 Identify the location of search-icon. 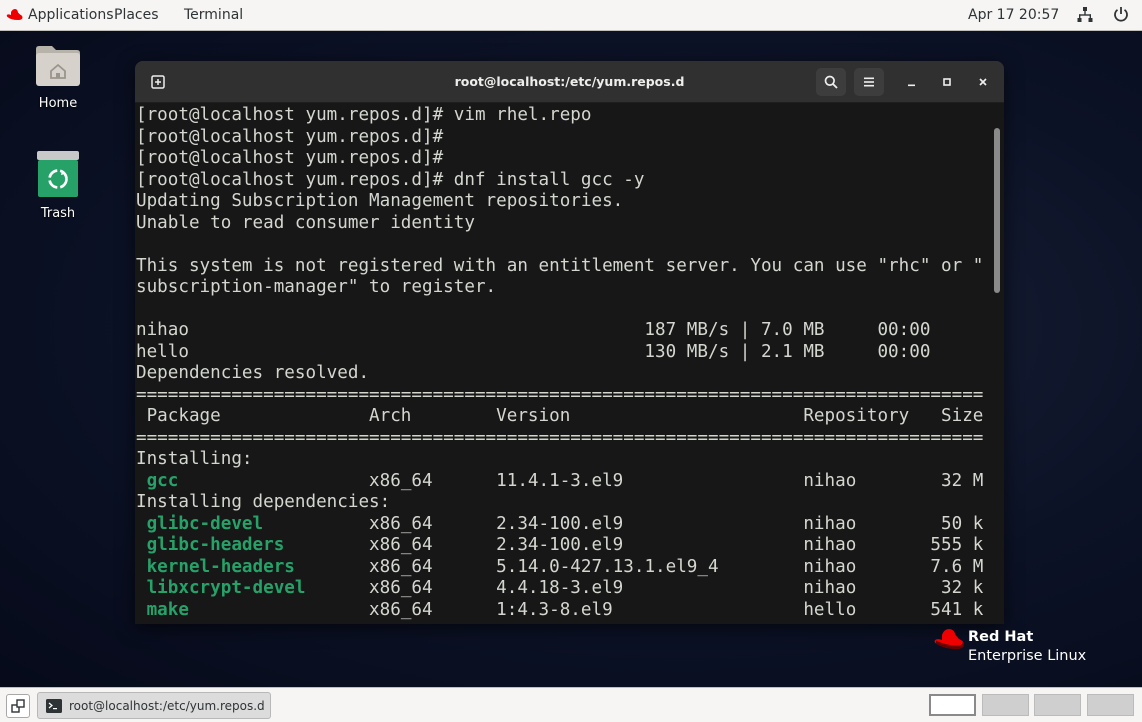
(831, 82).